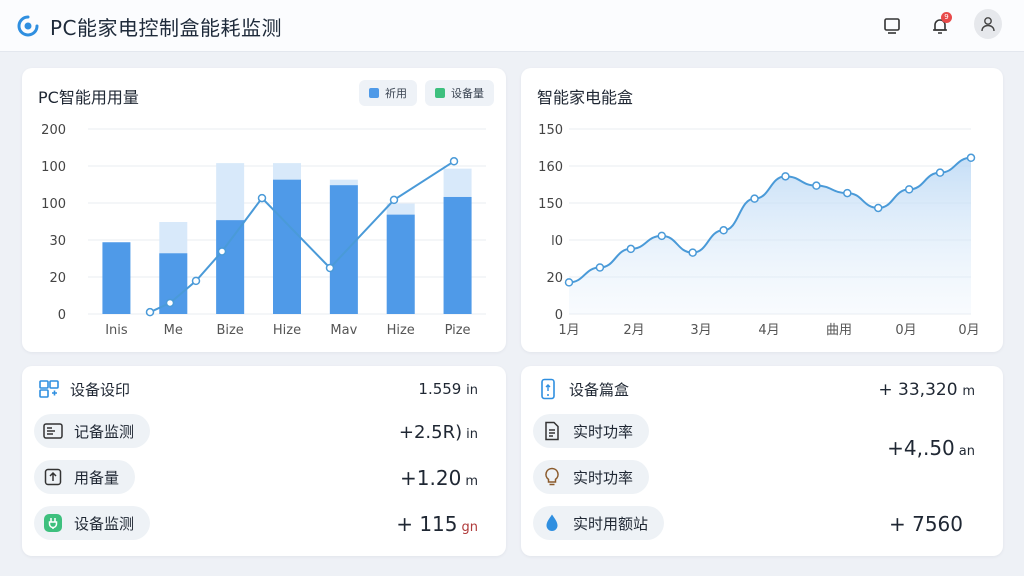 The image size is (1024, 576). I want to click on panel-icon, so click(53, 431).